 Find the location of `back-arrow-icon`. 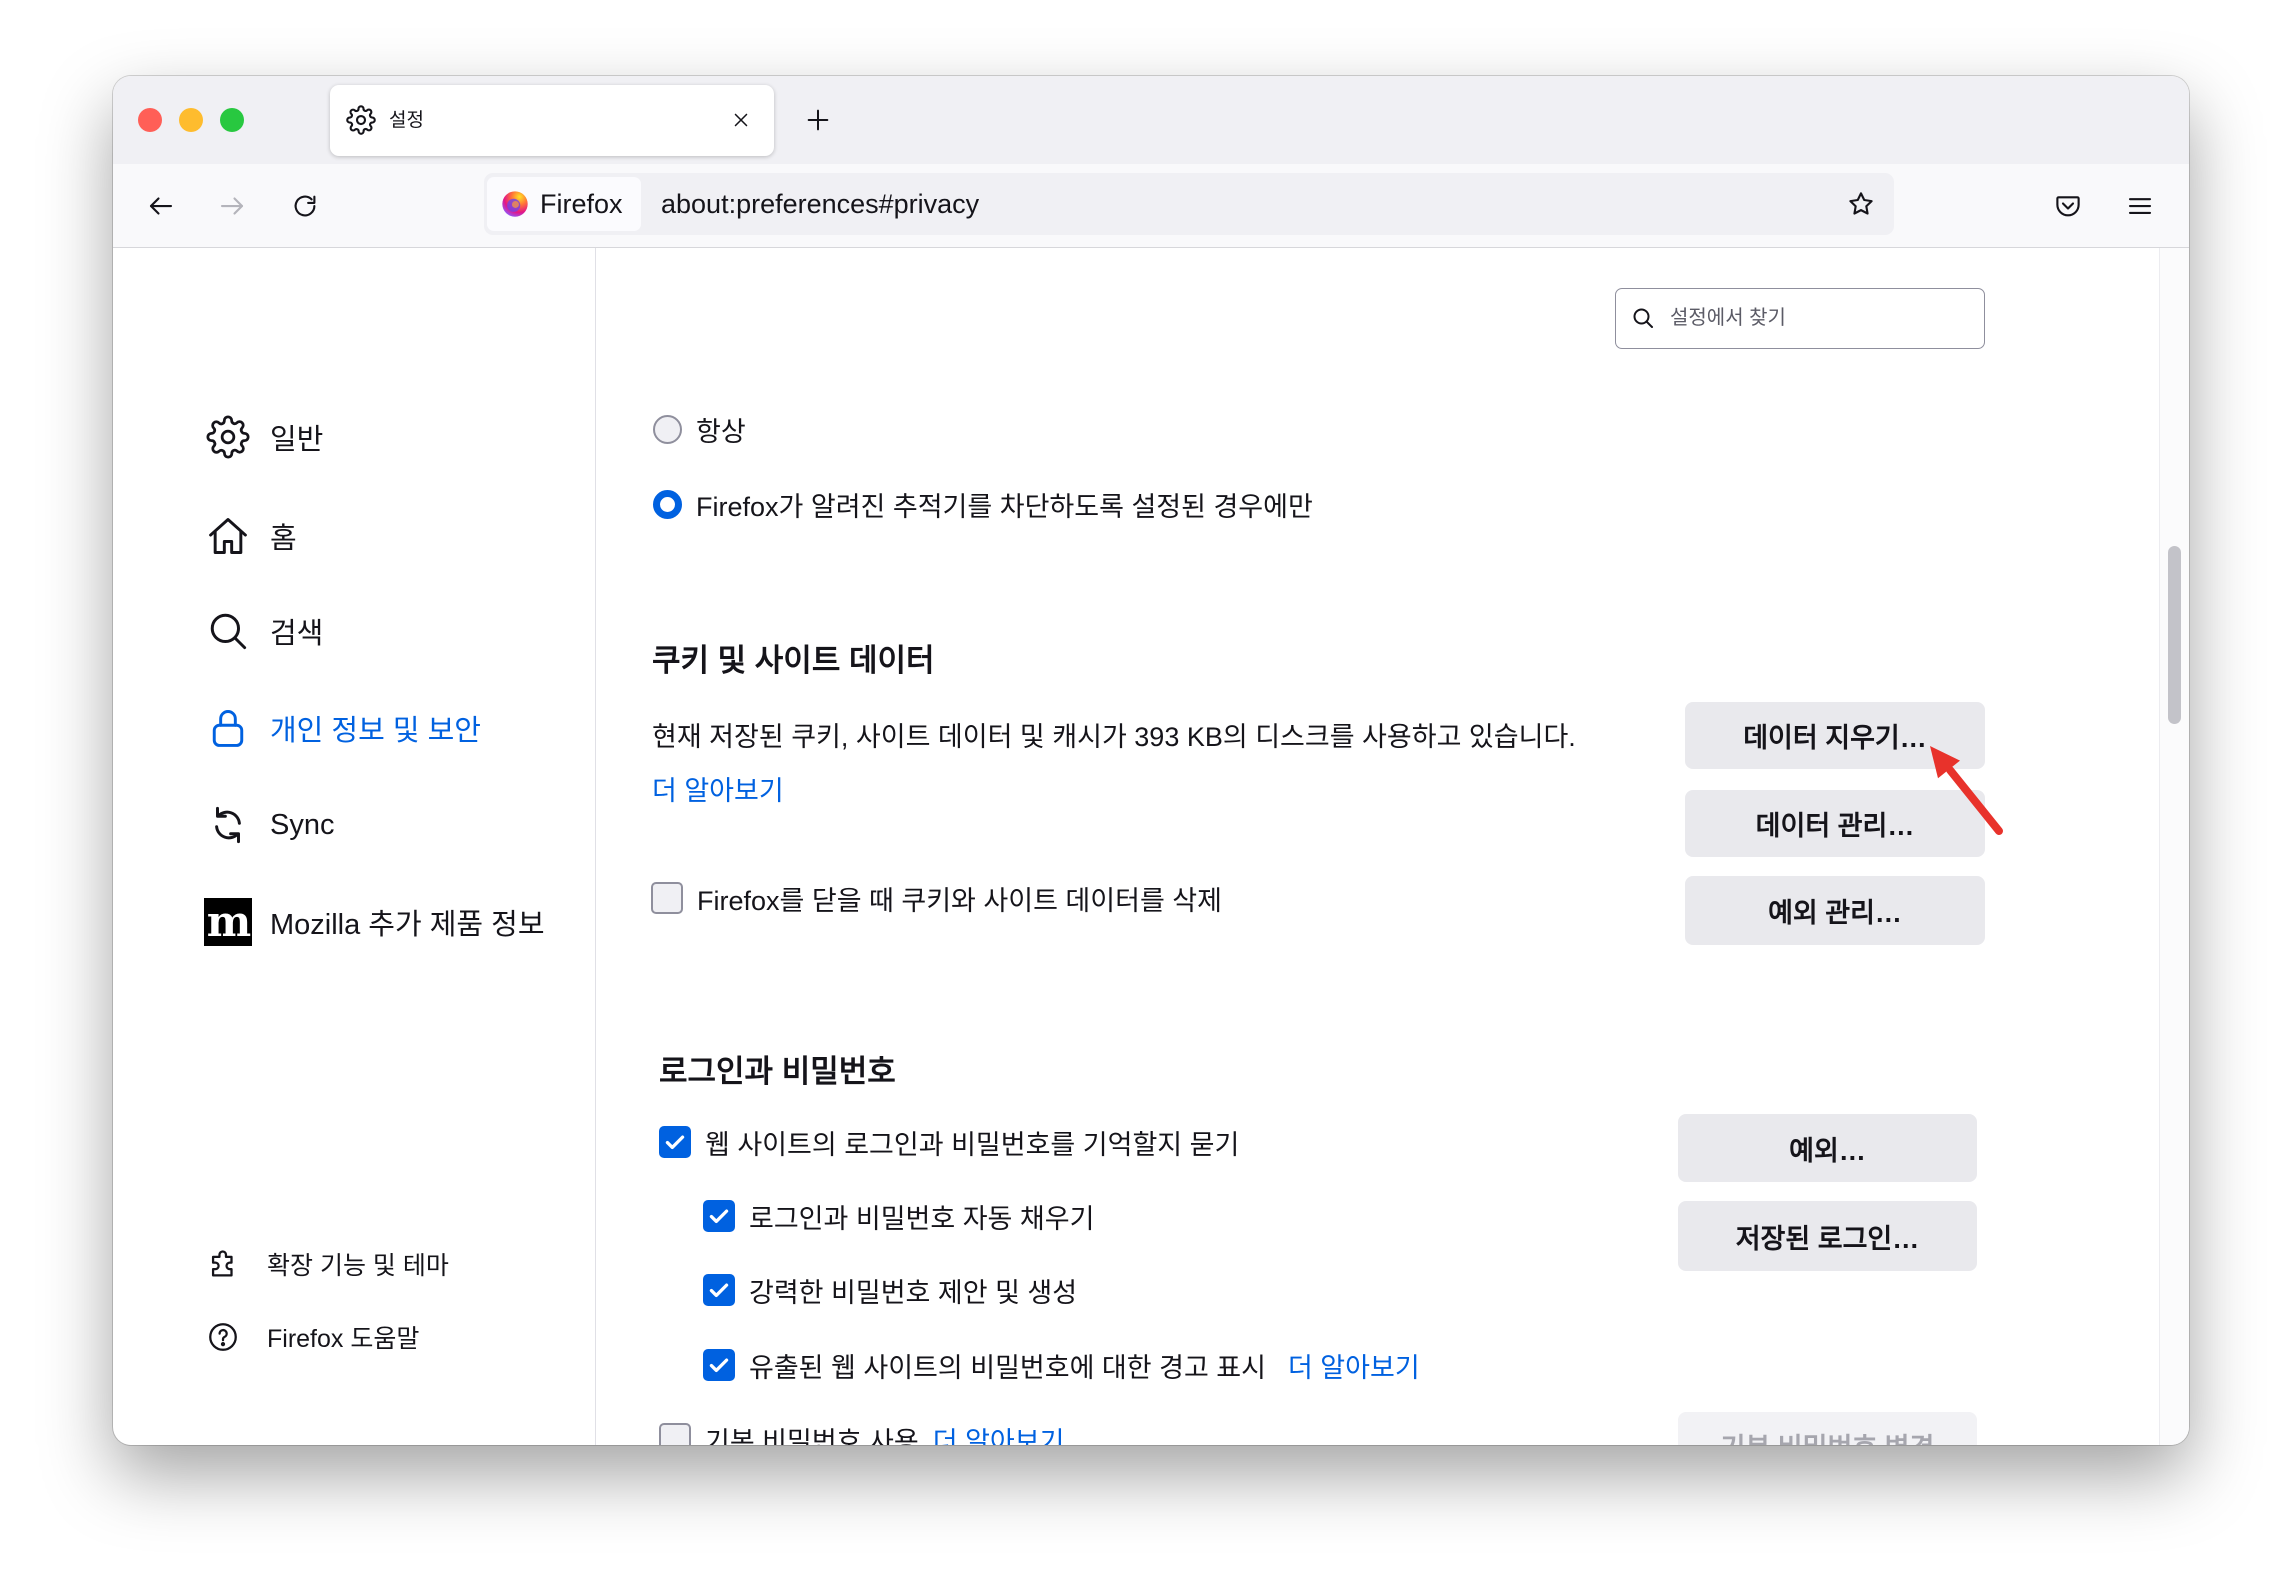

back-arrow-icon is located at coordinates (161, 206).